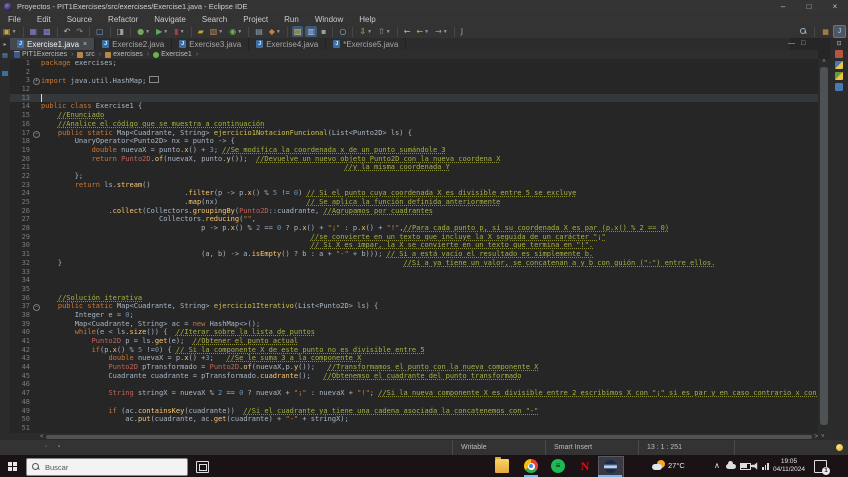  I want to click on maximize-button: □, so click(809, 6).